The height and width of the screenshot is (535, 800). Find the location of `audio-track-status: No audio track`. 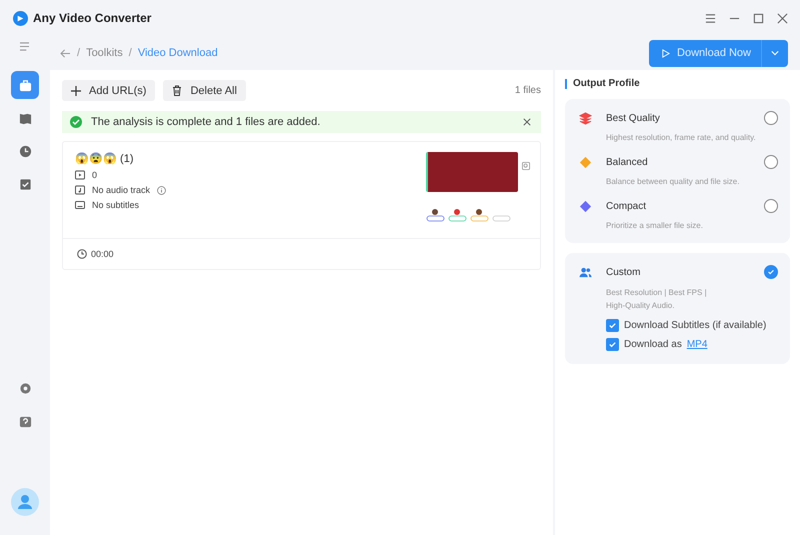

audio-track-status: No audio track is located at coordinates (121, 190).